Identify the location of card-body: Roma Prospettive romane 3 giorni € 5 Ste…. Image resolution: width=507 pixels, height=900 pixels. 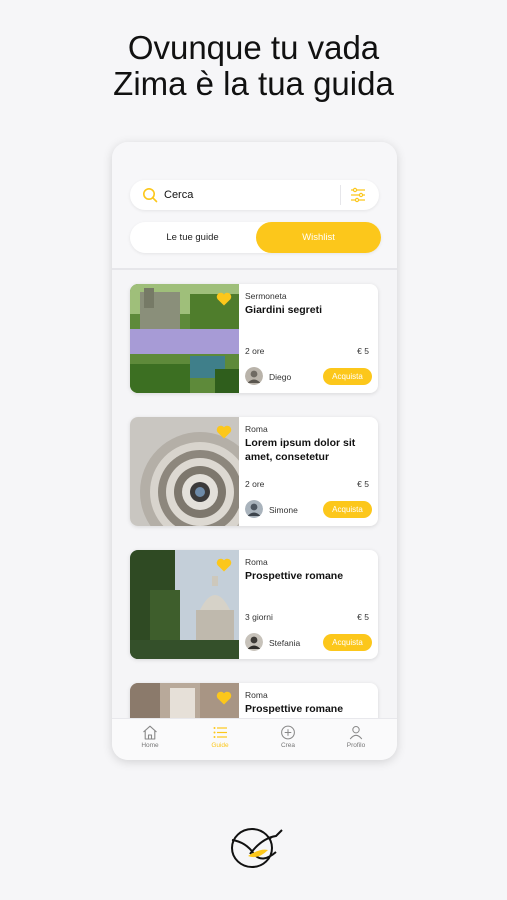
(311, 604).